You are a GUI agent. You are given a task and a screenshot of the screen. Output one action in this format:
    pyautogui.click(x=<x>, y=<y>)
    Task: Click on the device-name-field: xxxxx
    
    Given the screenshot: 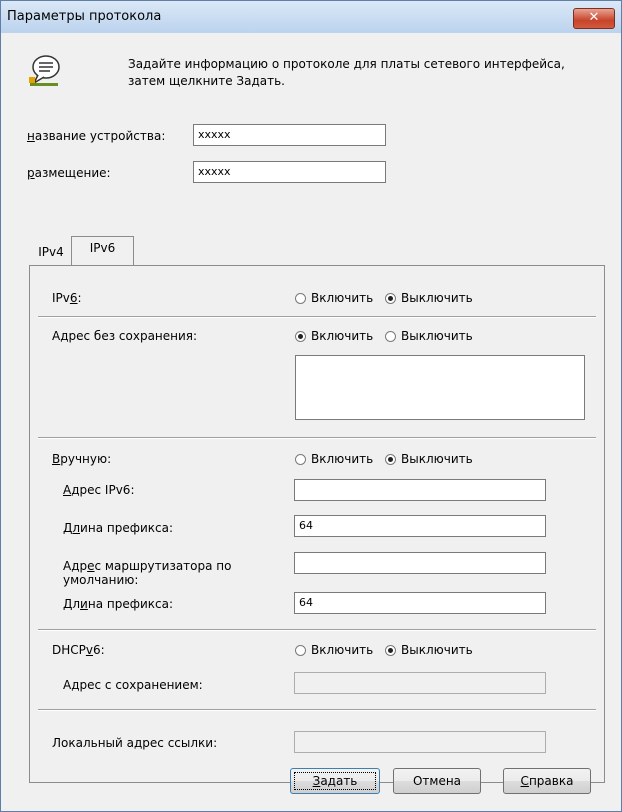 What is the action you would take?
    pyautogui.click(x=289, y=135)
    